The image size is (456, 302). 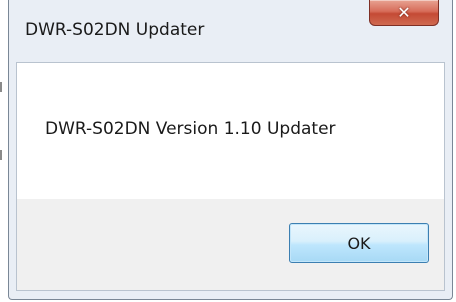 I want to click on close-icon: ✕, so click(x=404, y=12).